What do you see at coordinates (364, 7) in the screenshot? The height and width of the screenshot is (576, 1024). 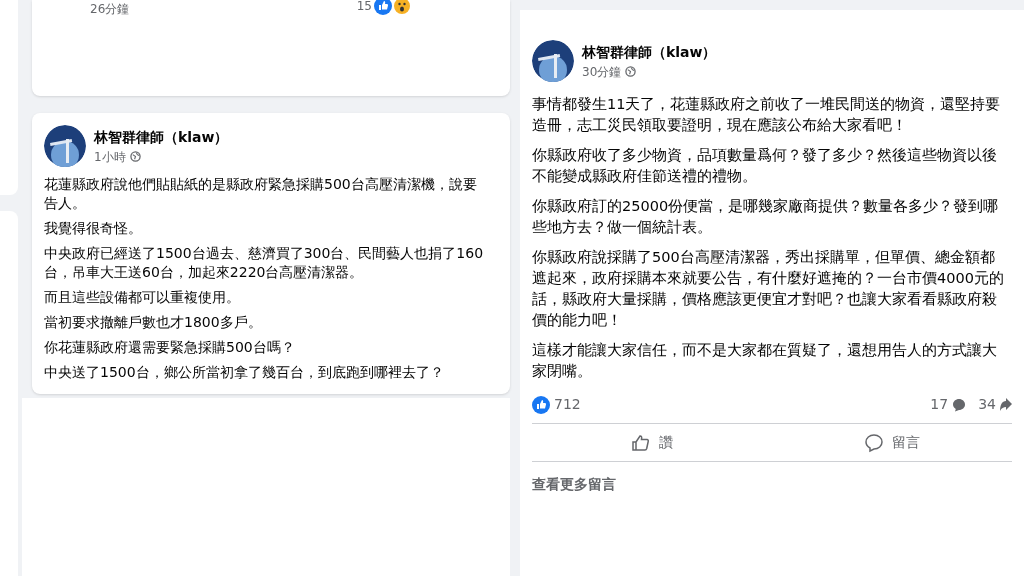 I see `reaction-count: 15` at bounding box center [364, 7].